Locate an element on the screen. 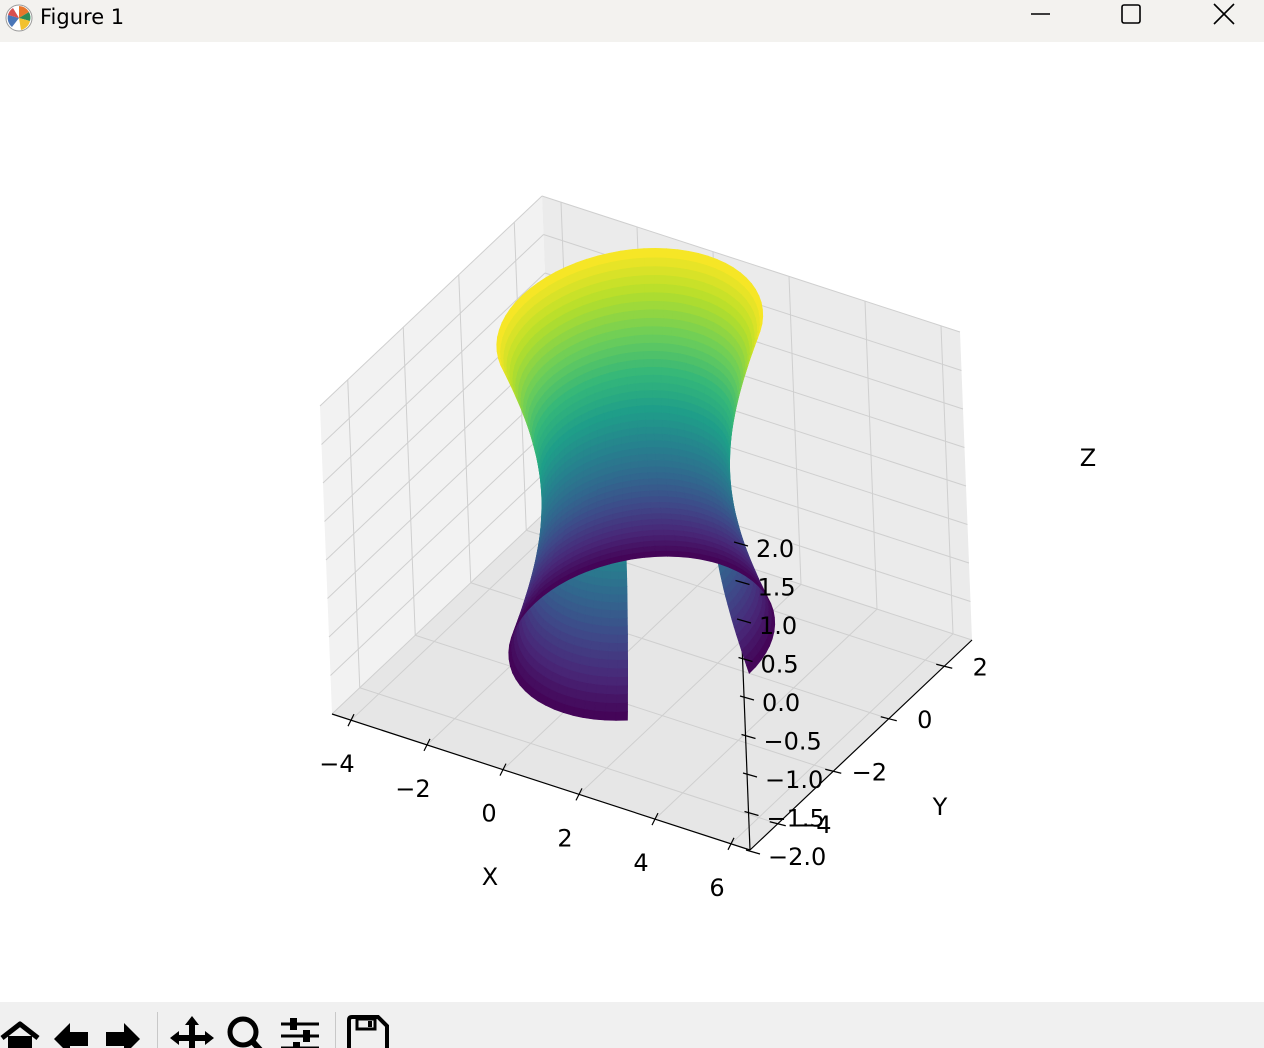 The width and height of the screenshot is (1264, 1048). maximize-button is located at coordinates (1131, 16).